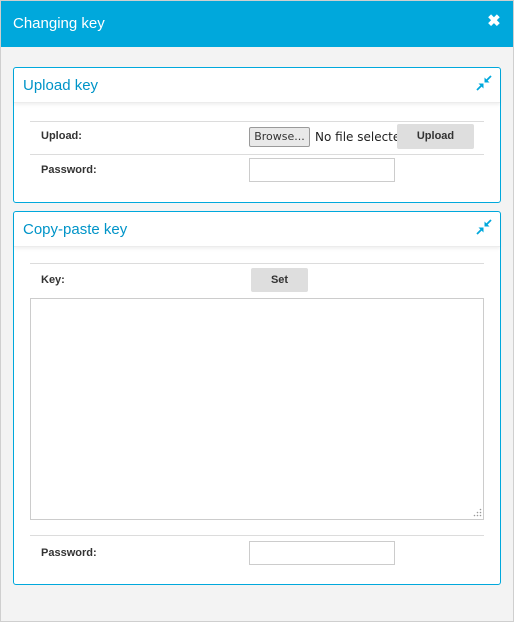  What do you see at coordinates (257, 24) in the screenshot?
I see `dialog-titlebar: Changing key ✖` at bounding box center [257, 24].